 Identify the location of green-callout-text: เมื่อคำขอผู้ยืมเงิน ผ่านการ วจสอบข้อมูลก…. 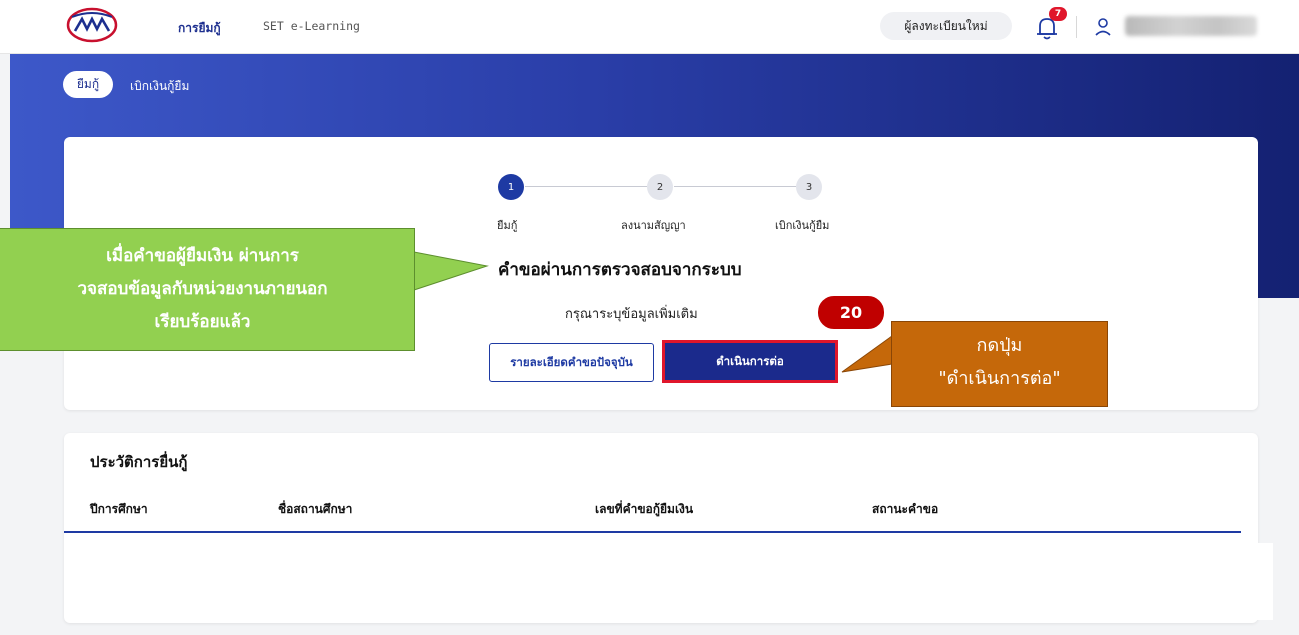
(207, 289).